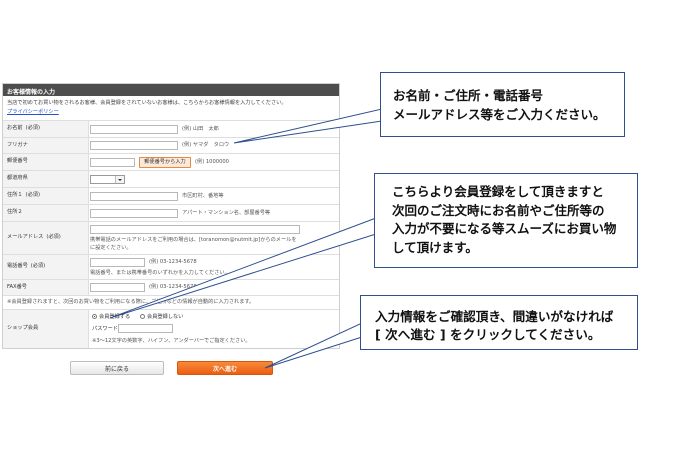 The width and height of the screenshot is (700, 450). Describe the element at coordinates (499, 114) in the screenshot. I see `callout-text: メールアドレス等をご入力ください。` at that location.